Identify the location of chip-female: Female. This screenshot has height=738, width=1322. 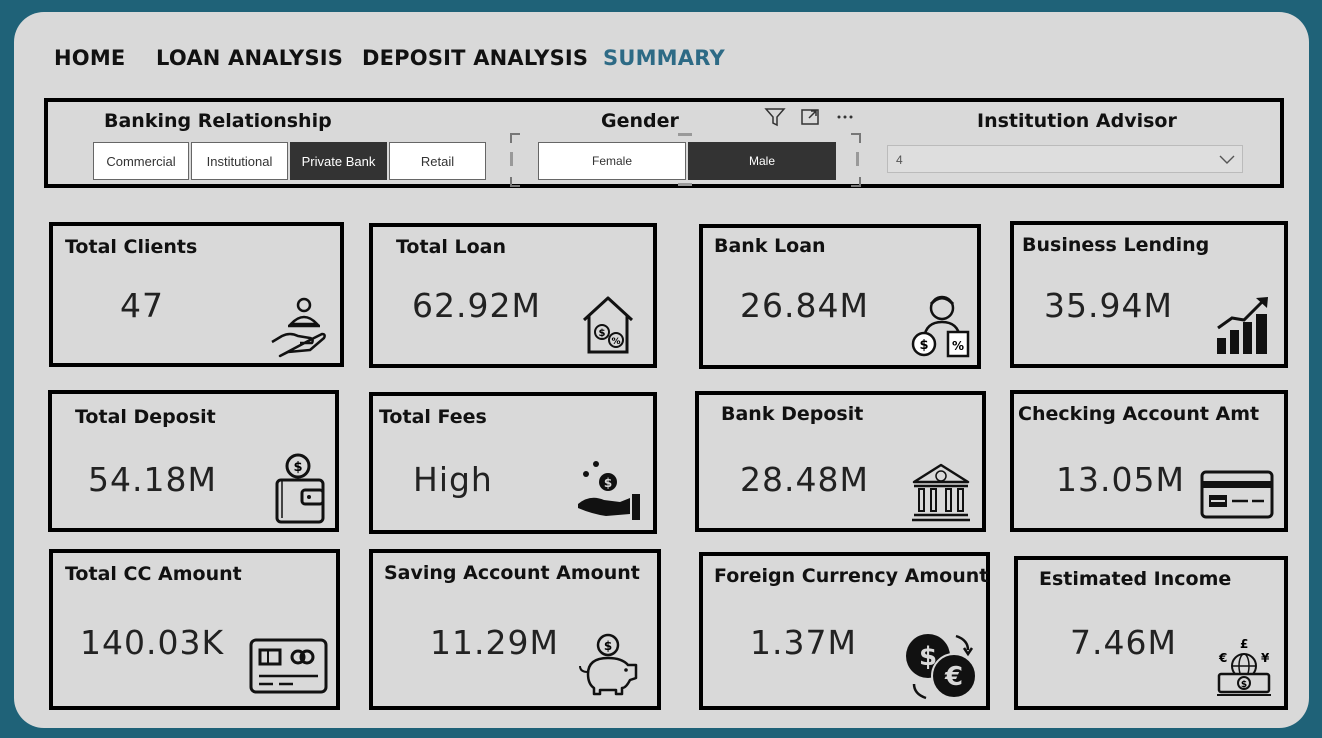
(612, 161).